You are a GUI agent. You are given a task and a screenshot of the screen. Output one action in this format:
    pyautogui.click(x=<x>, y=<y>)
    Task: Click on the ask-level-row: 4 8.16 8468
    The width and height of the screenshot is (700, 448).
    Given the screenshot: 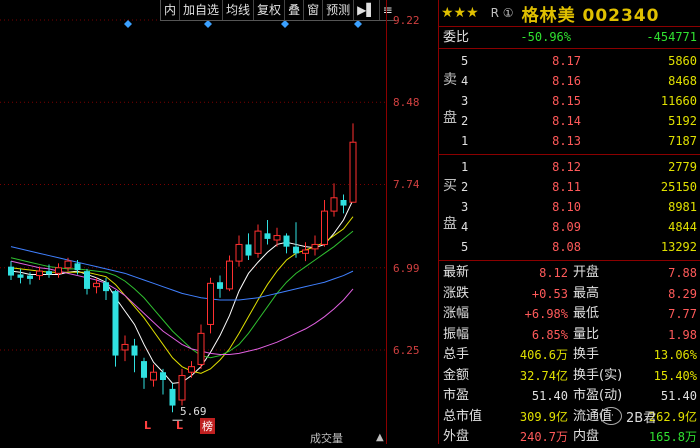 What is the action you would take?
    pyautogui.click(x=569, y=81)
    